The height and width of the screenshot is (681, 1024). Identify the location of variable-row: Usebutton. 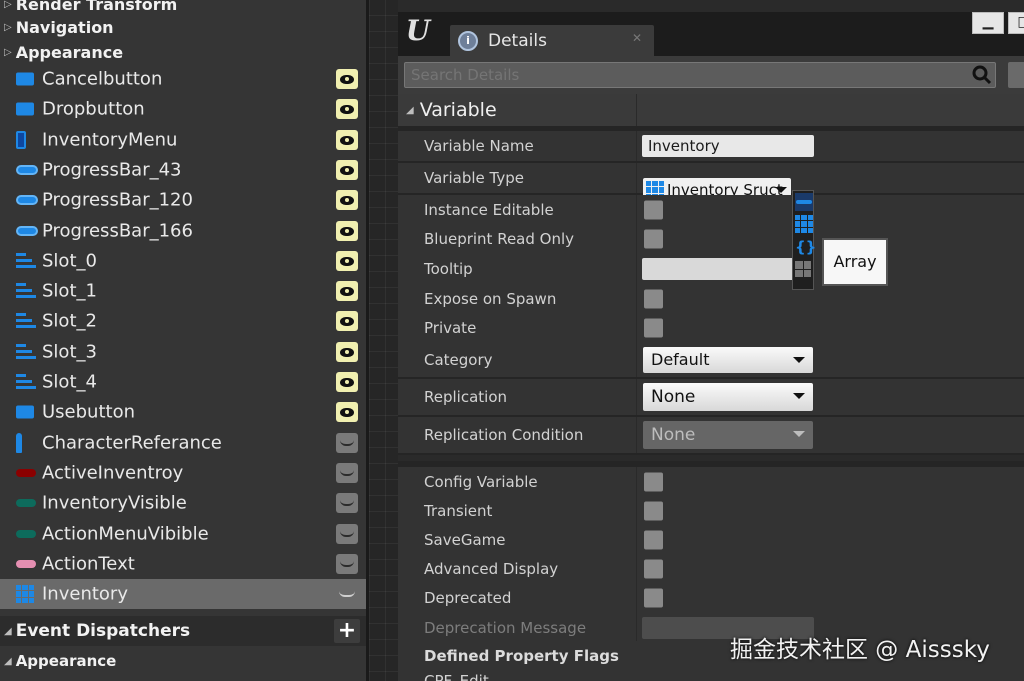
(183, 412).